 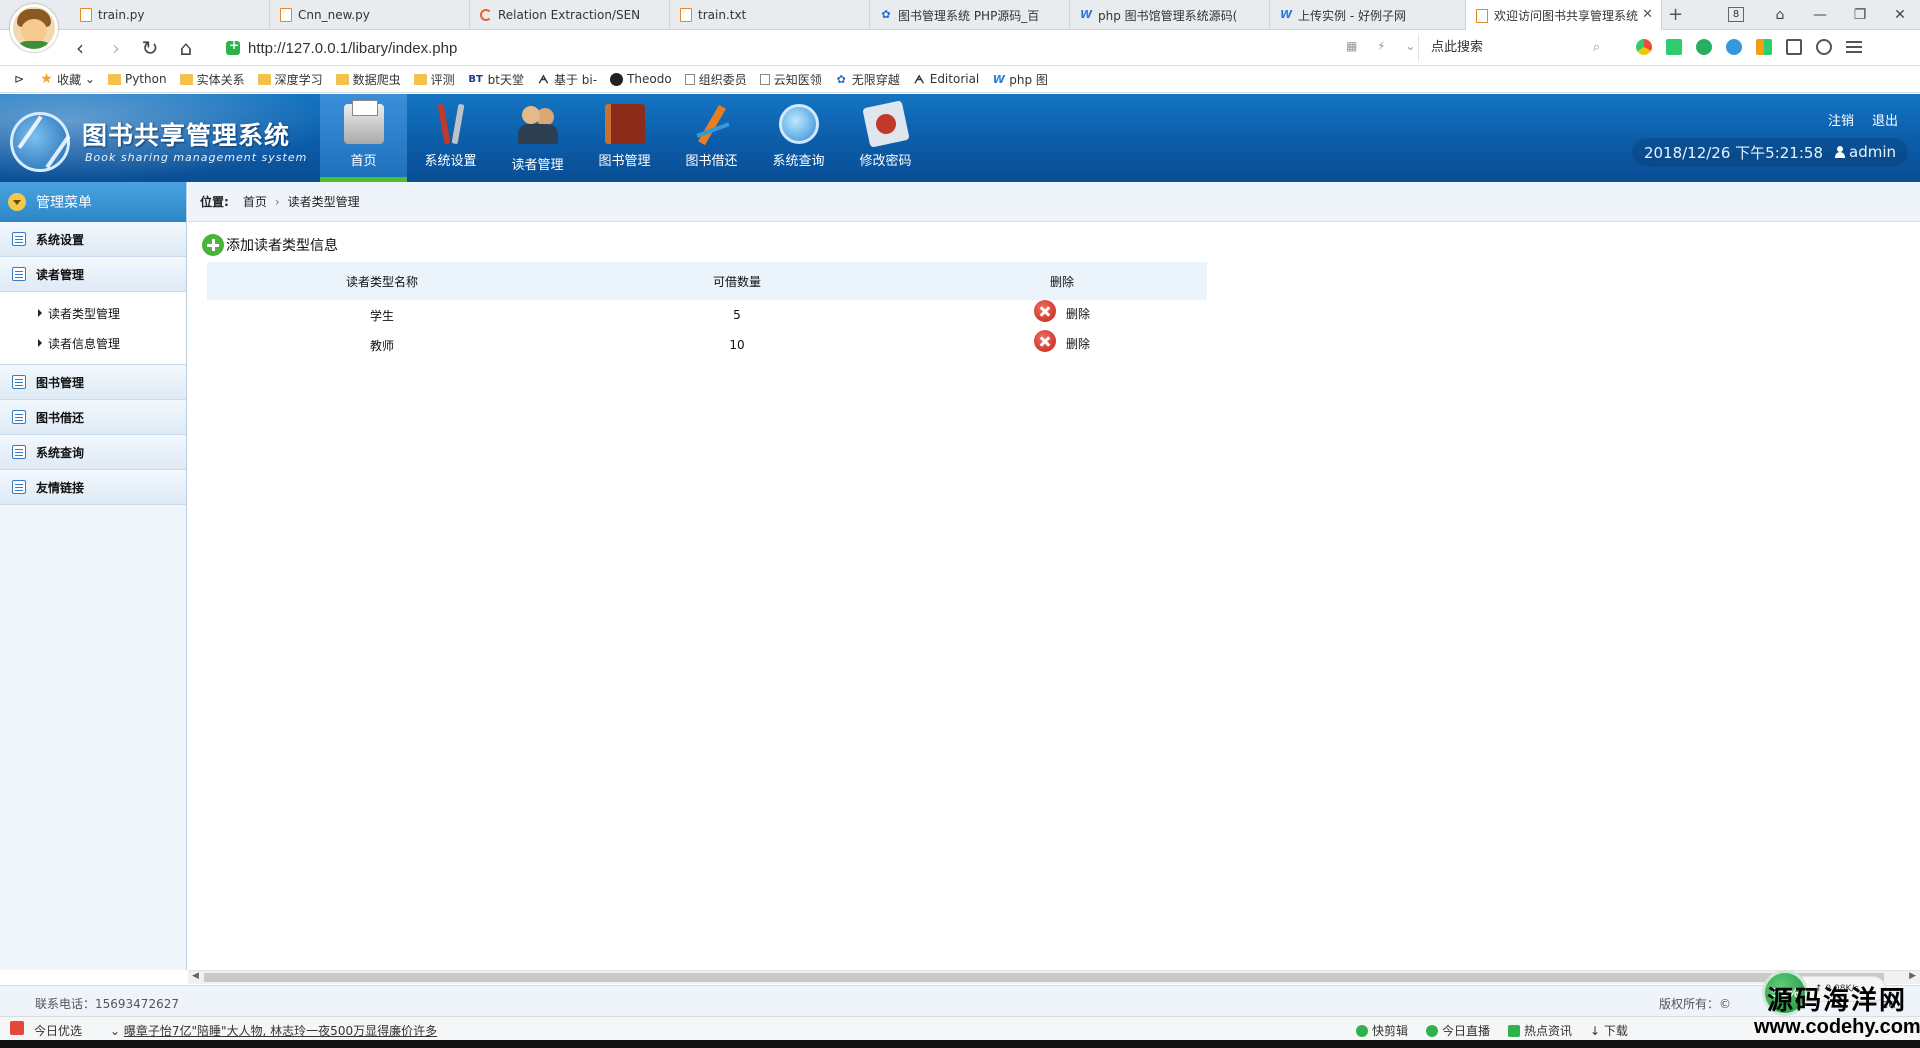 I want to click on status-tool-label: 今日直播, so click(x=1466, y=1031).